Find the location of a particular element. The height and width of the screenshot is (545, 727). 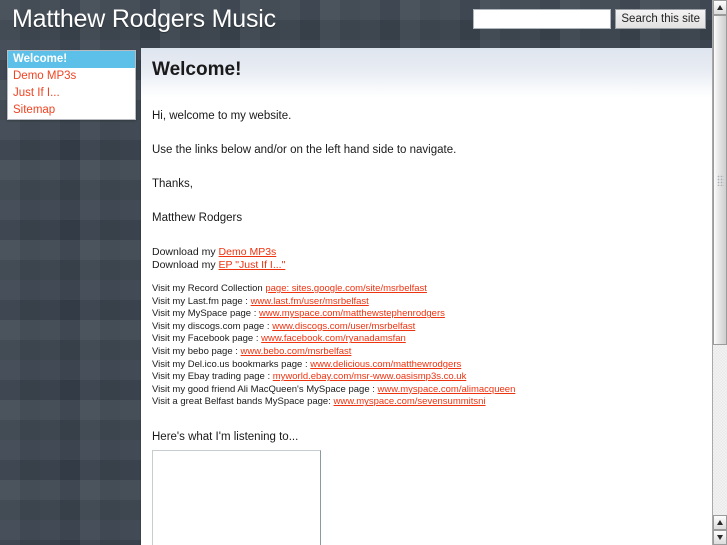

search-input is located at coordinates (542, 19).